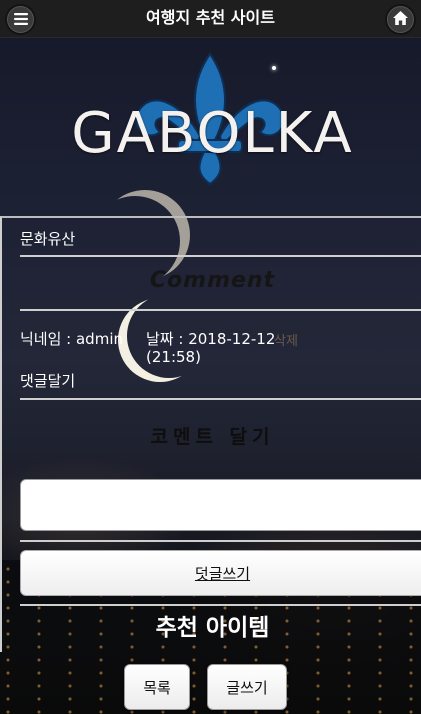 This screenshot has width=421, height=714. Describe the element at coordinates (211, 339) in the screenshot. I see `comment-date: 날짜 : 2018-12-12` at that location.